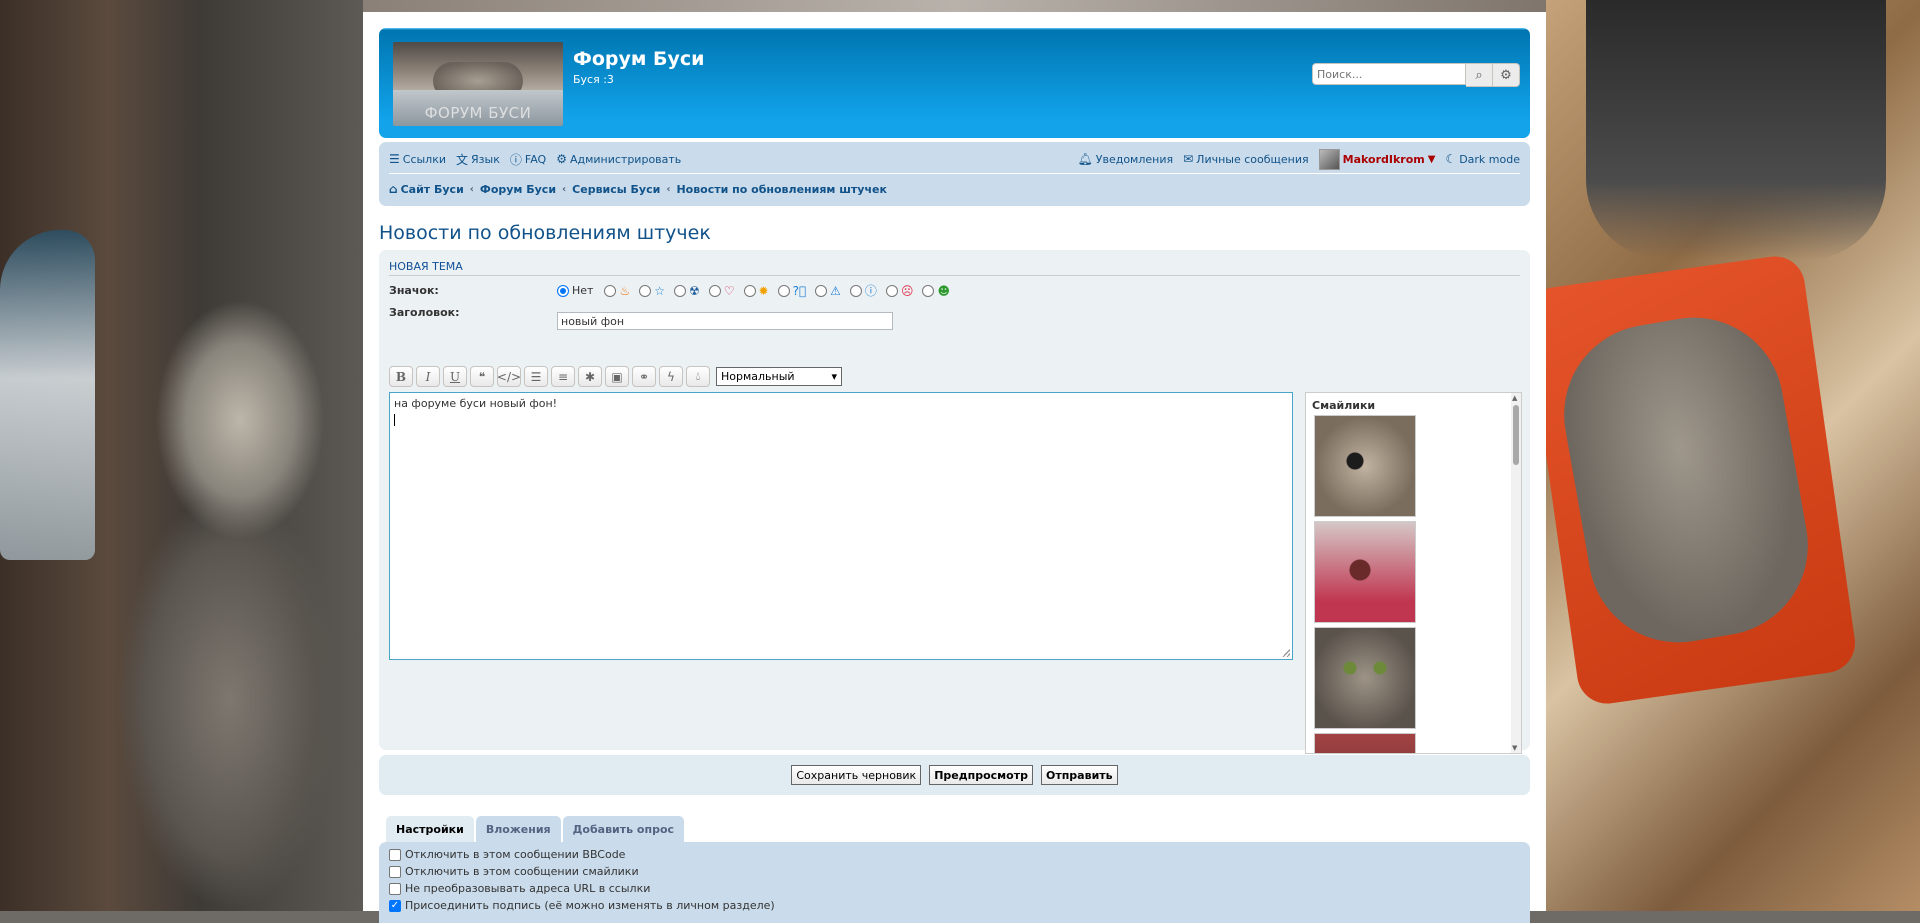  What do you see at coordinates (518, 829) in the screenshot?
I see `tab-attachments: Вложения` at bounding box center [518, 829].